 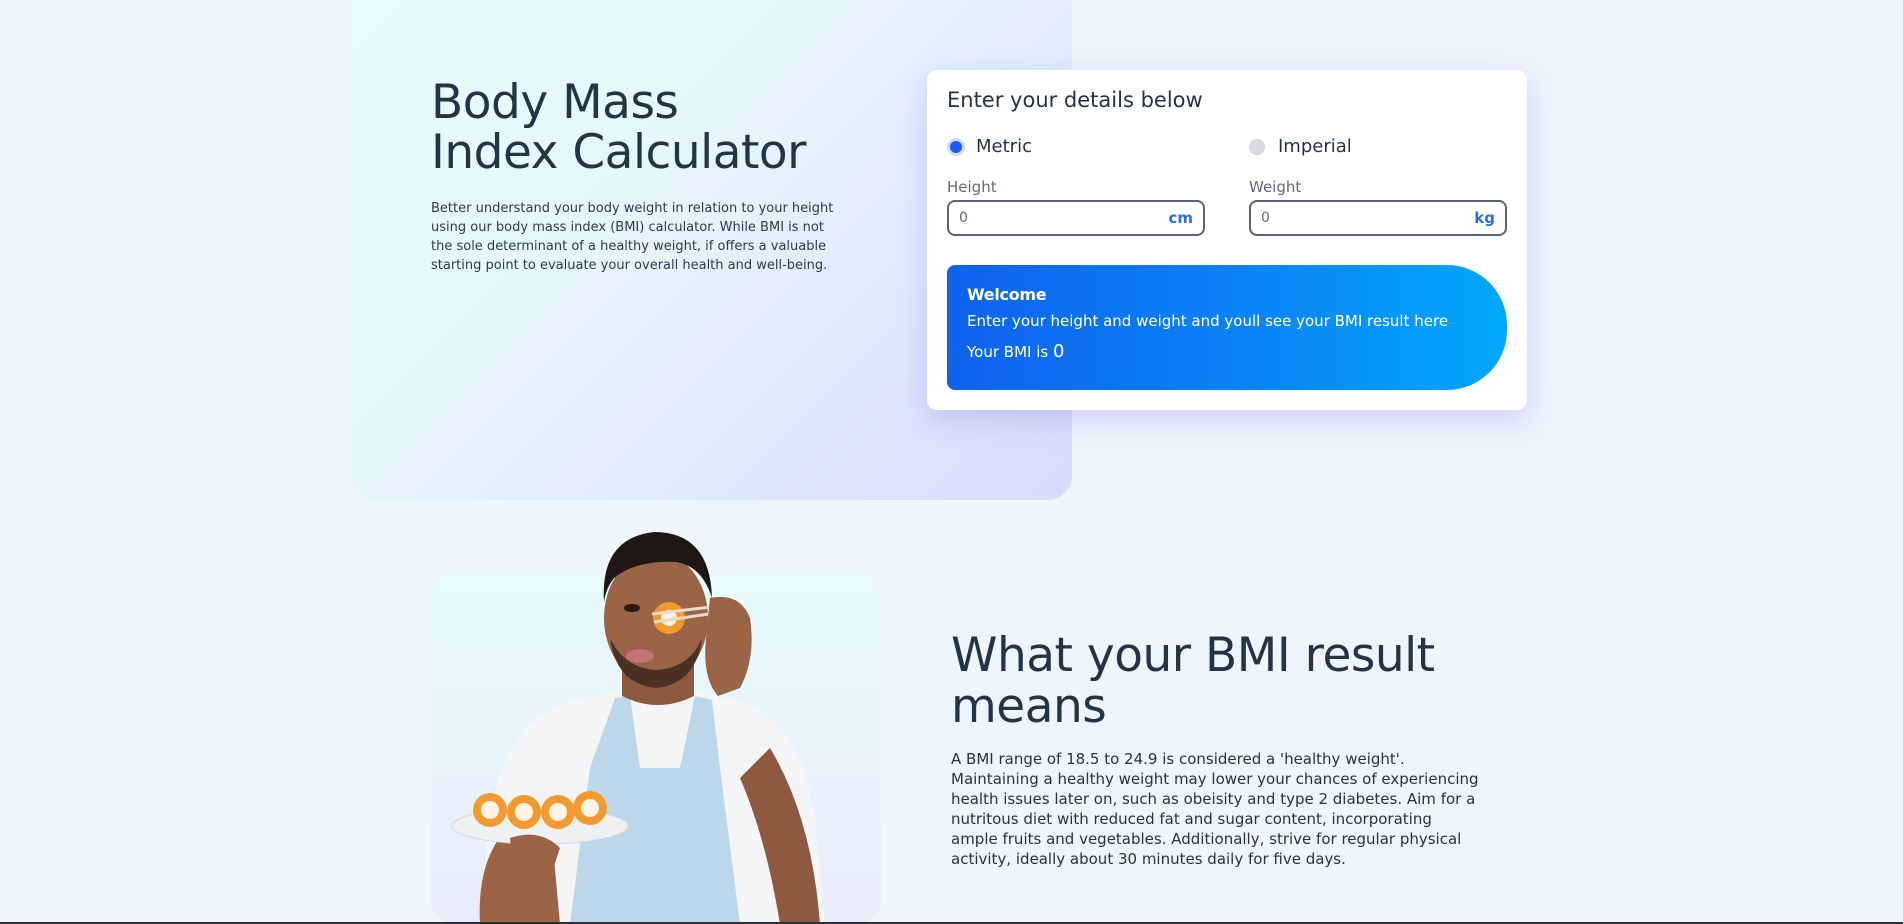 What do you see at coordinates (1004, 146) in the screenshot?
I see `metric-radio-label: Metric` at bounding box center [1004, 146].